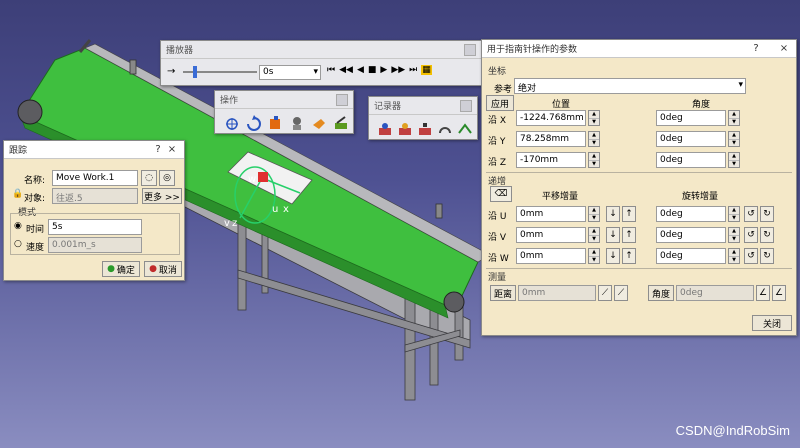  I want to click on angle-y-spinner: ▲ ▼, so click(734, 139).